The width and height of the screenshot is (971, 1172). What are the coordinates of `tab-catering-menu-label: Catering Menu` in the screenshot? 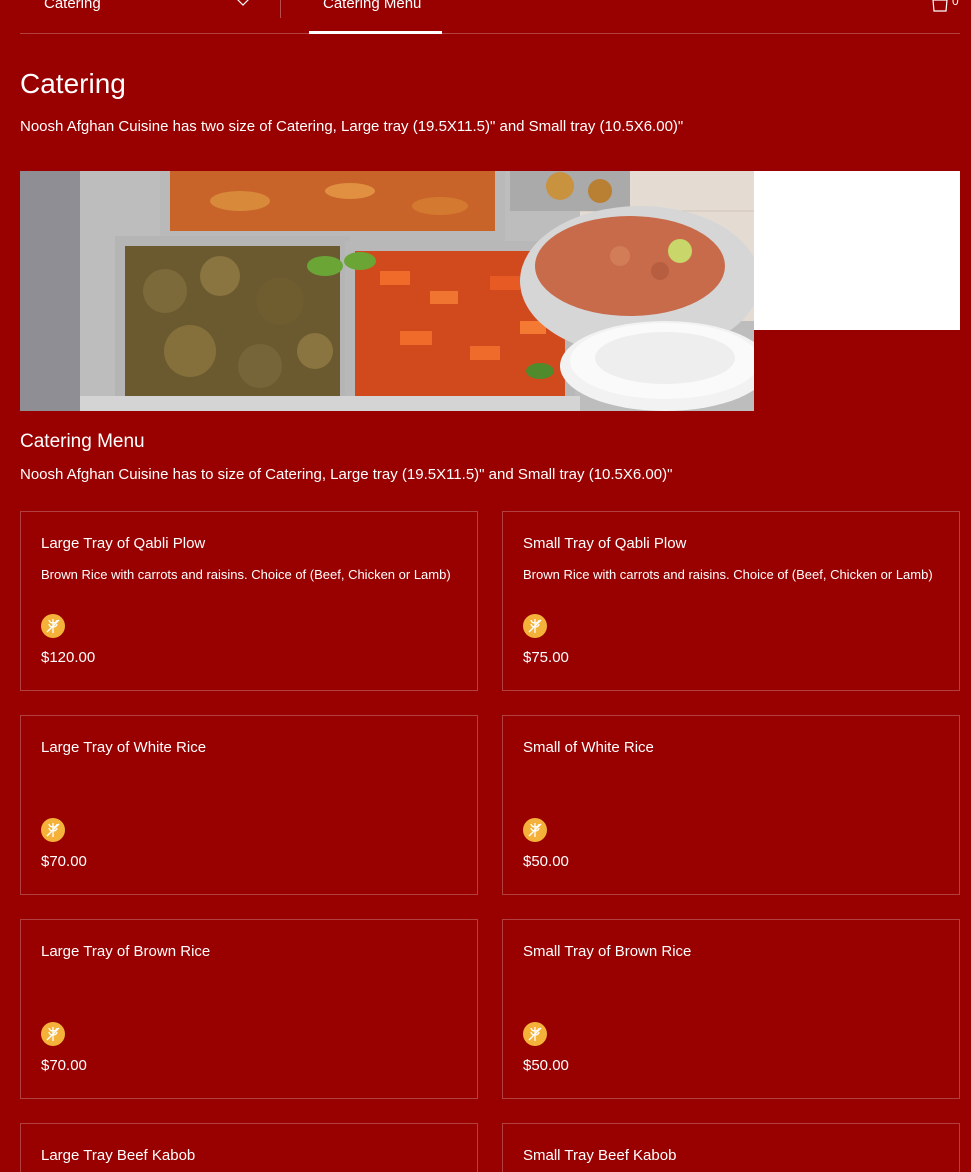 It's located at (372, 6).